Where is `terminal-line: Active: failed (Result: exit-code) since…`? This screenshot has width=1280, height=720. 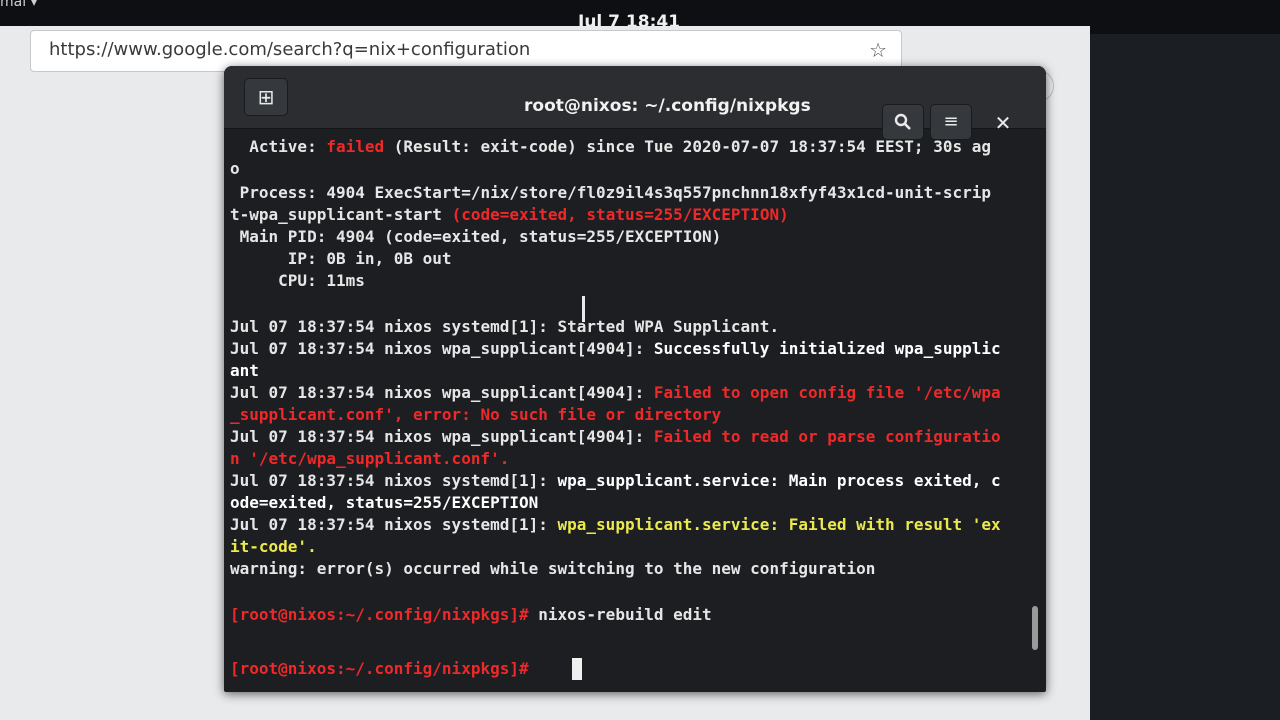
terminal-line: Active: failed (Result: exit-code) since… is located at coordinates (610, 147).